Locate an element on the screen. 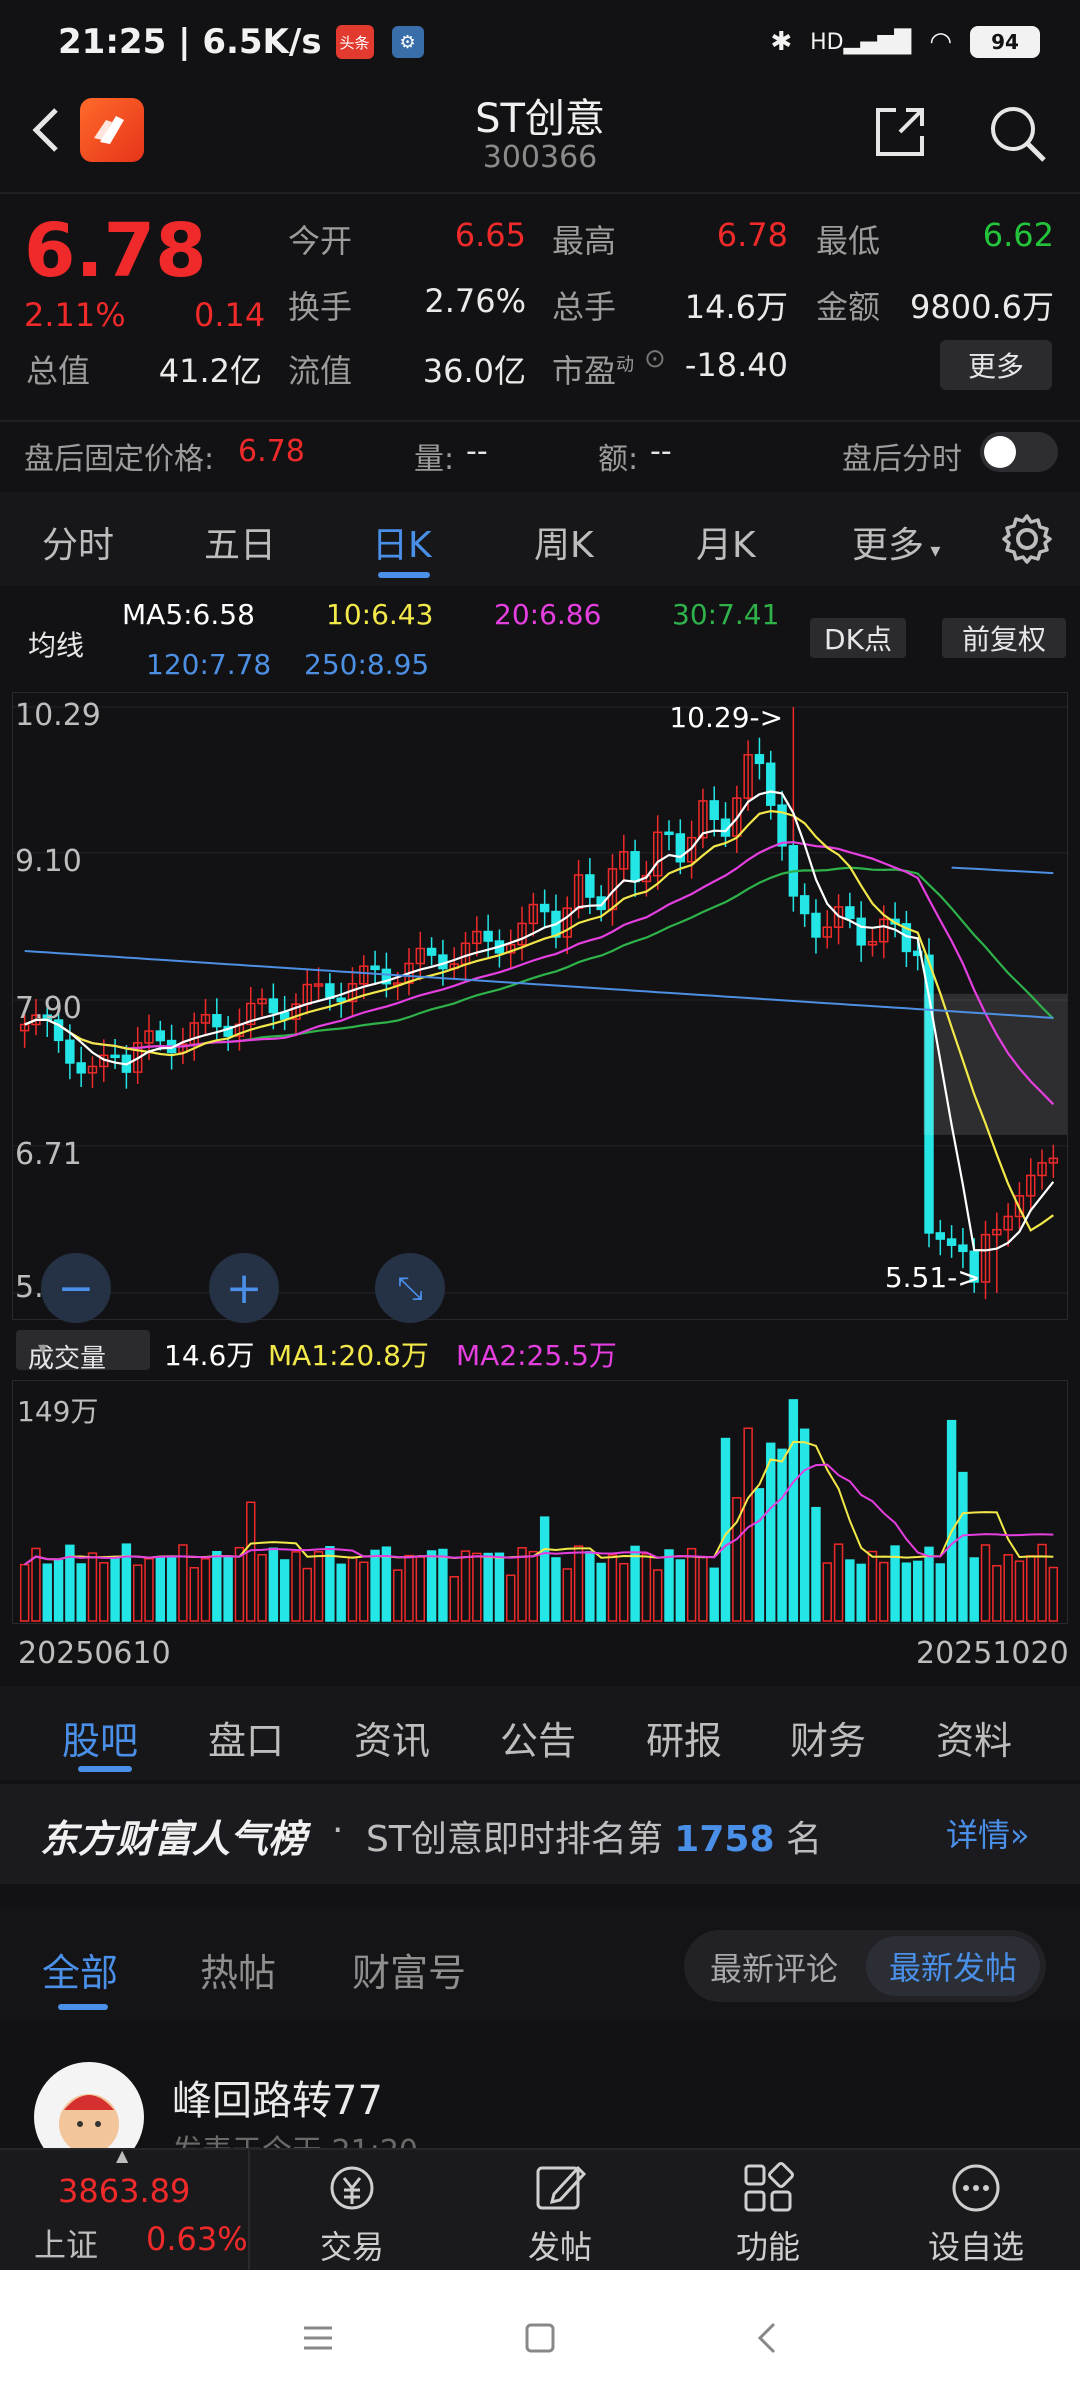  menu-icon is located at coordinates (318, 2338).